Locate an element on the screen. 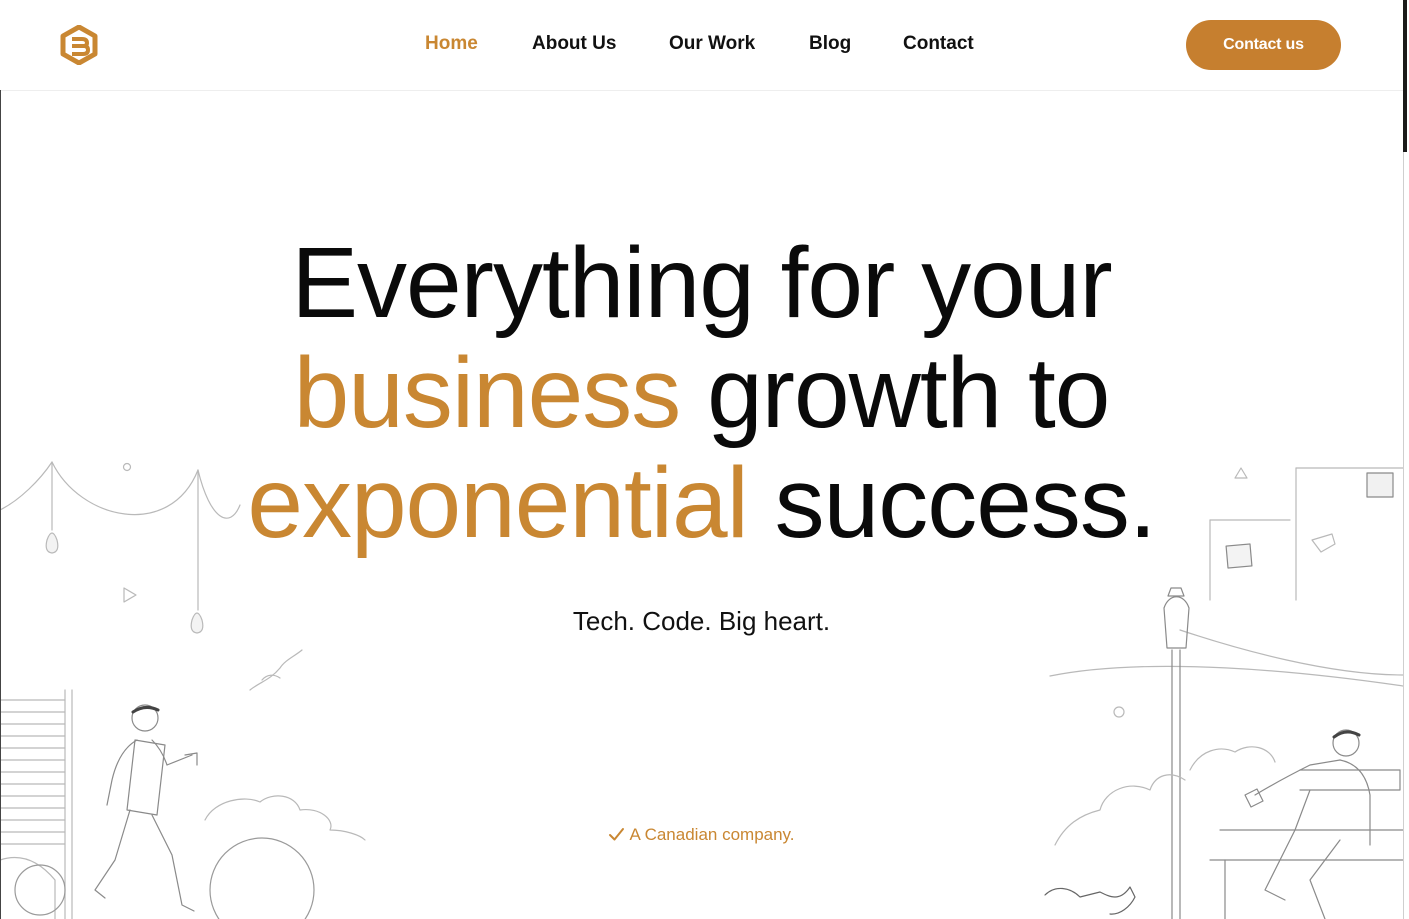 This screenshot has width=1409, height=919. hero-accent-exponential: exponential is located at coordinates (498, 503).